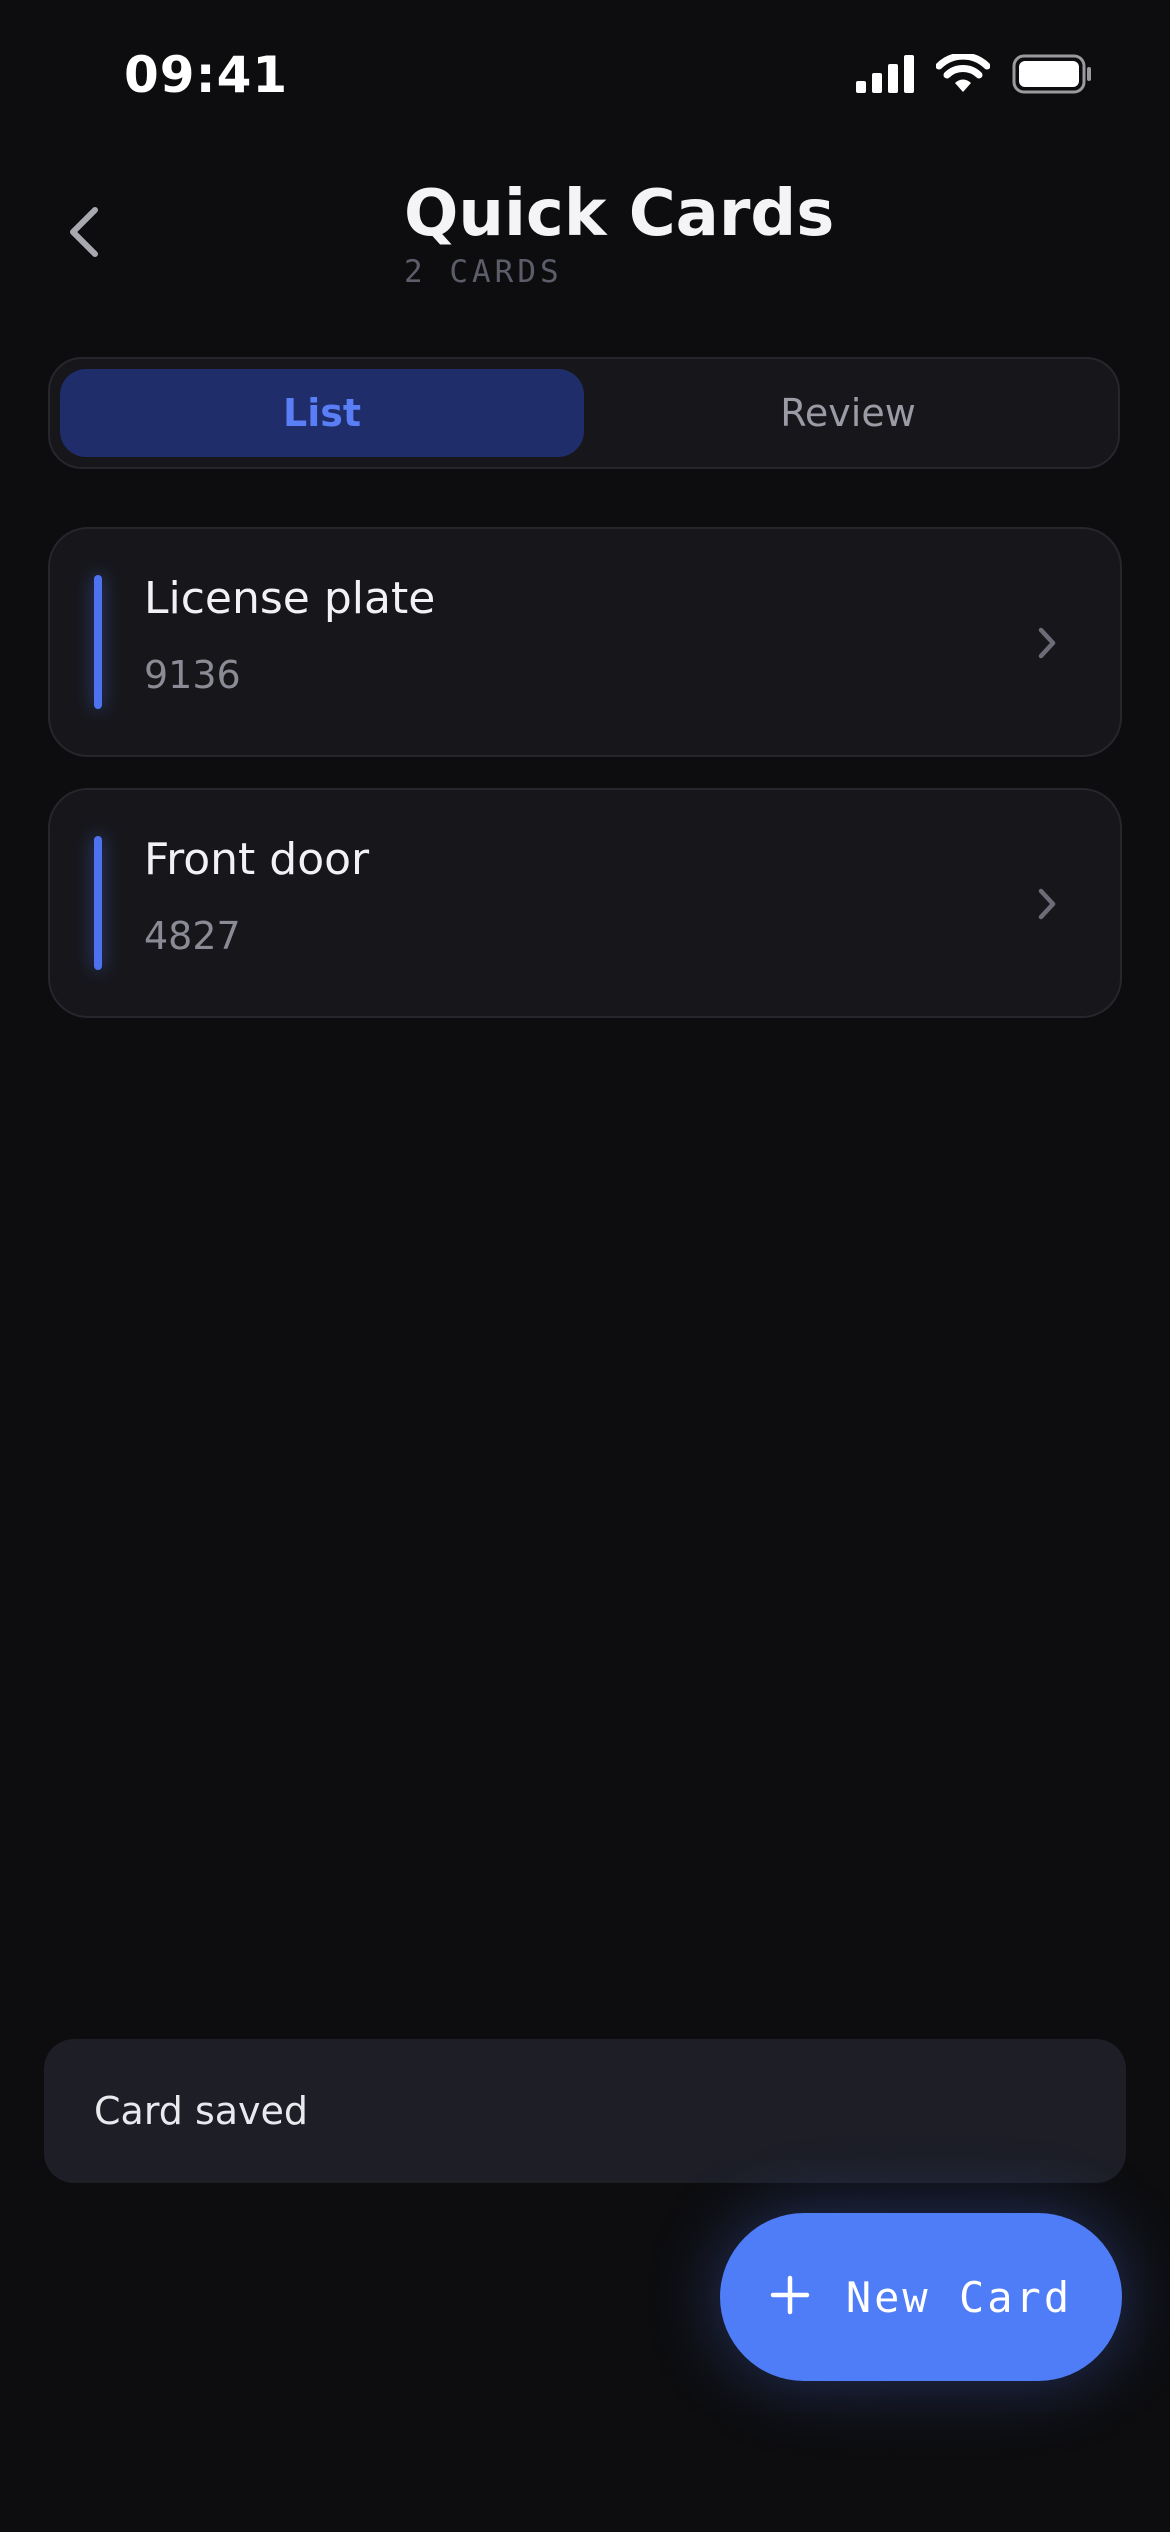 The width and height of the screenshot is (1170, 2532). What do you see at coordinates (619, 214) in the screenshot?
I see `page-title: Quick Cards` at bounding box center [619, 214].